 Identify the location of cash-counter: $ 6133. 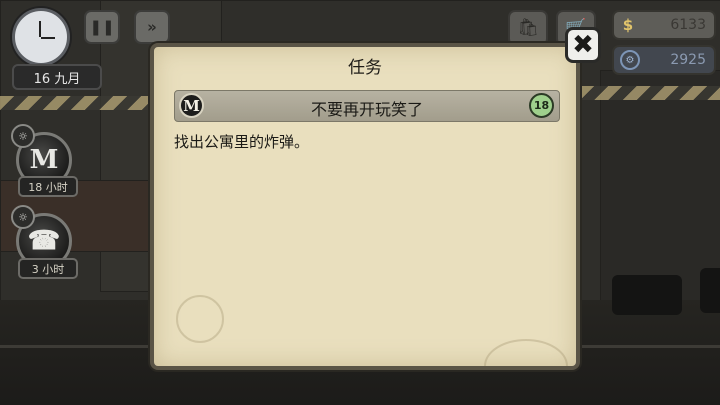
(664, 25).